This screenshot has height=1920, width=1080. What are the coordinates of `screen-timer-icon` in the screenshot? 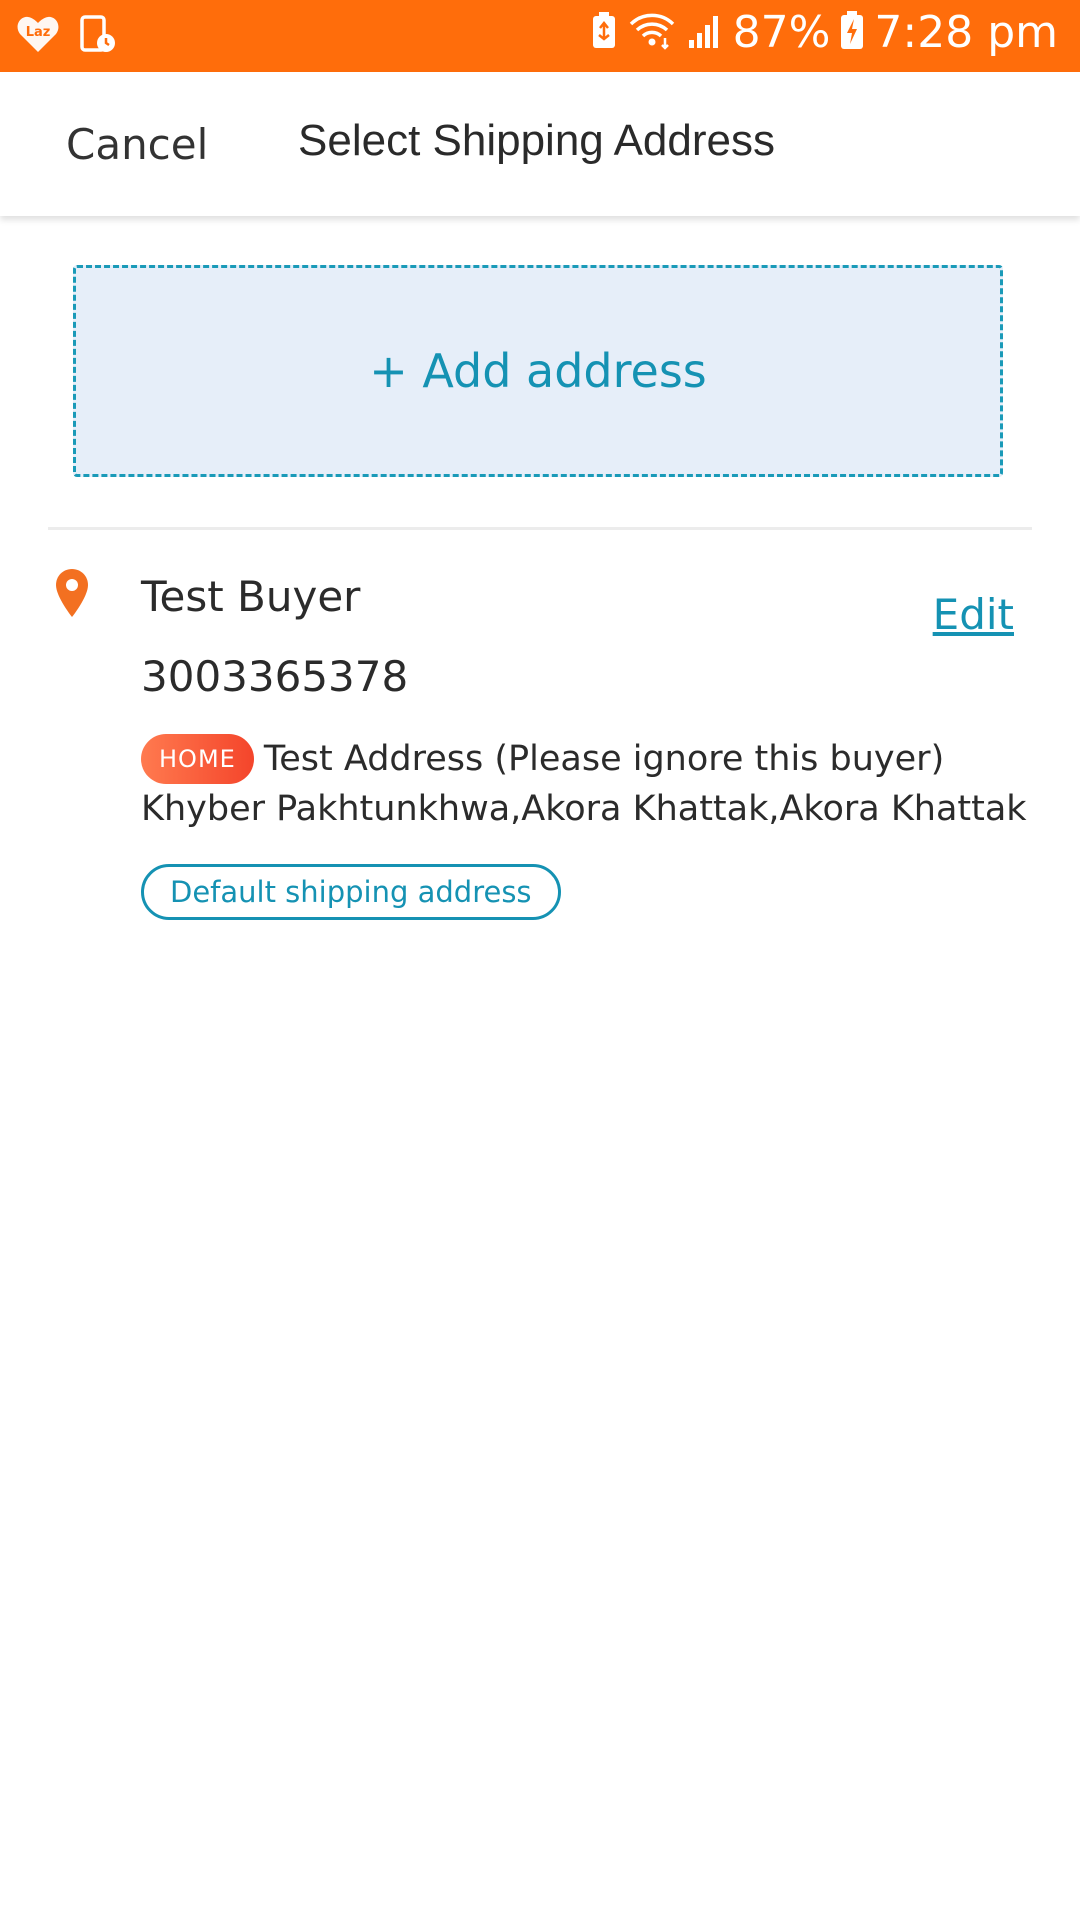 It's located at (98, 36).